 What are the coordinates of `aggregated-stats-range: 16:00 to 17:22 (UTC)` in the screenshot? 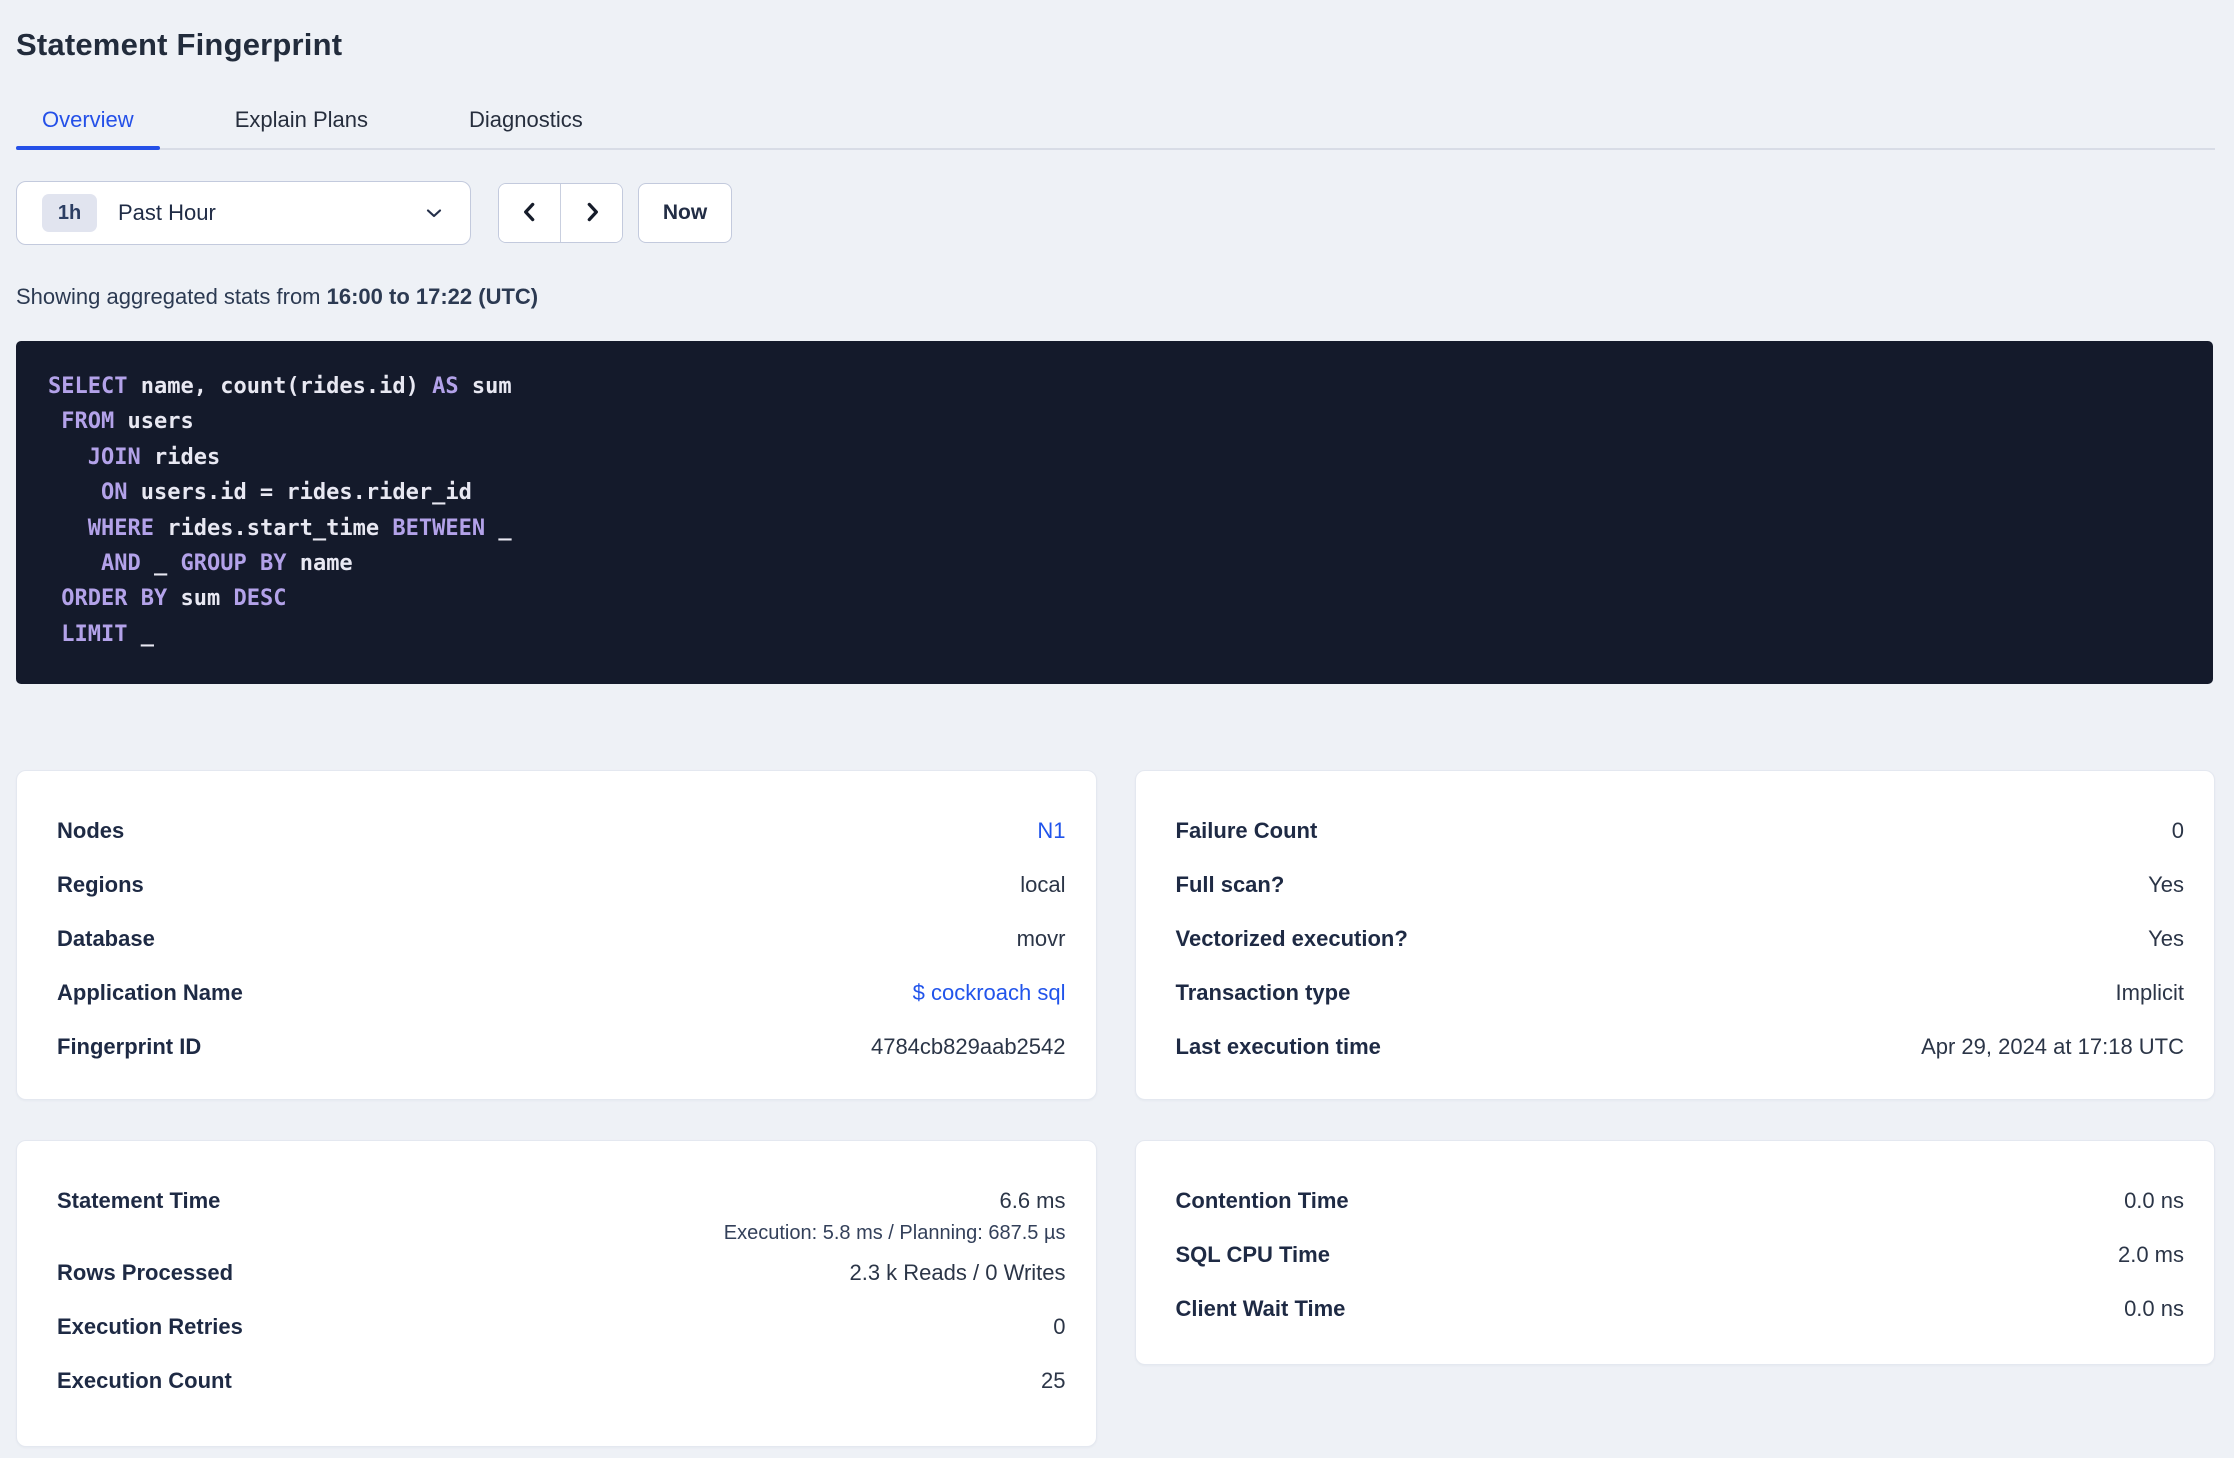 It's located at (432, 296).